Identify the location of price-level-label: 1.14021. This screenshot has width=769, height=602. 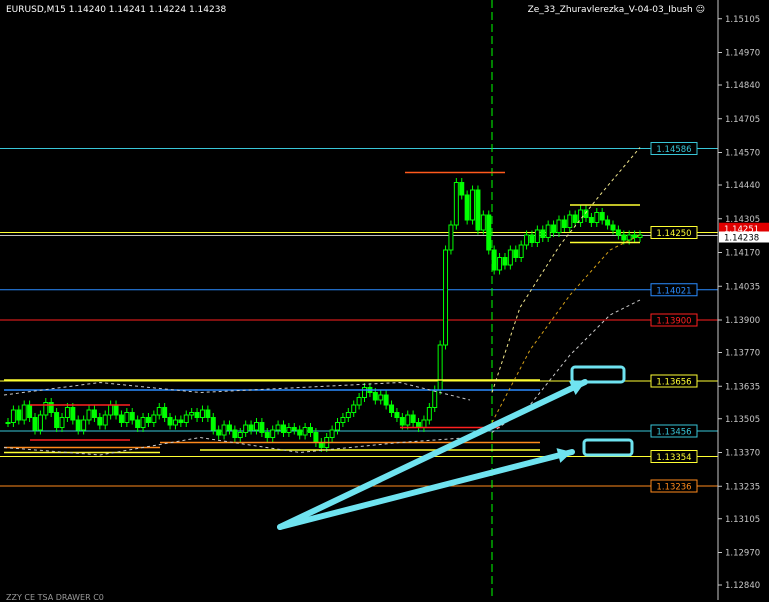
(673, 291).